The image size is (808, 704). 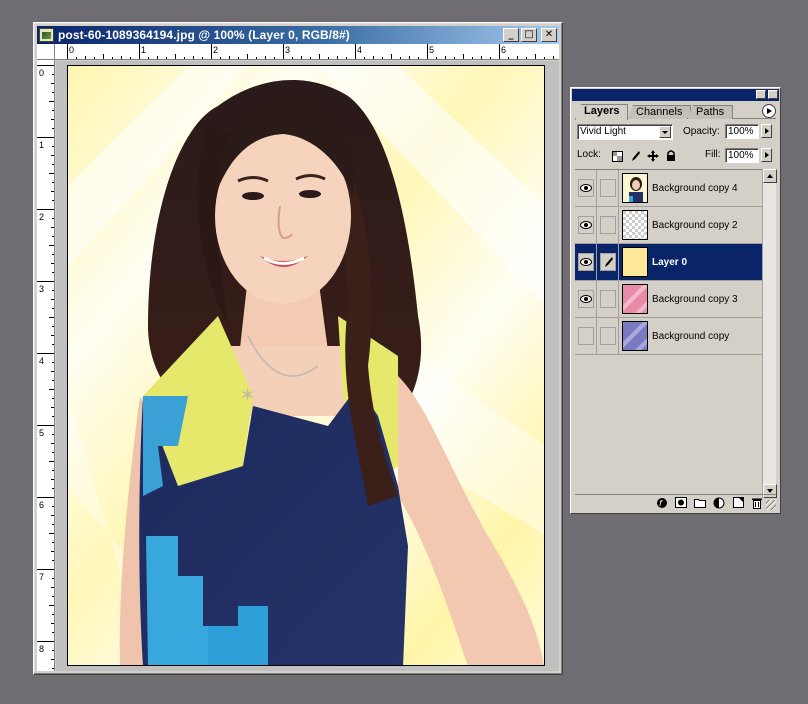 I want to click on ruler-top-label: 5, so click(x=431, y=50).